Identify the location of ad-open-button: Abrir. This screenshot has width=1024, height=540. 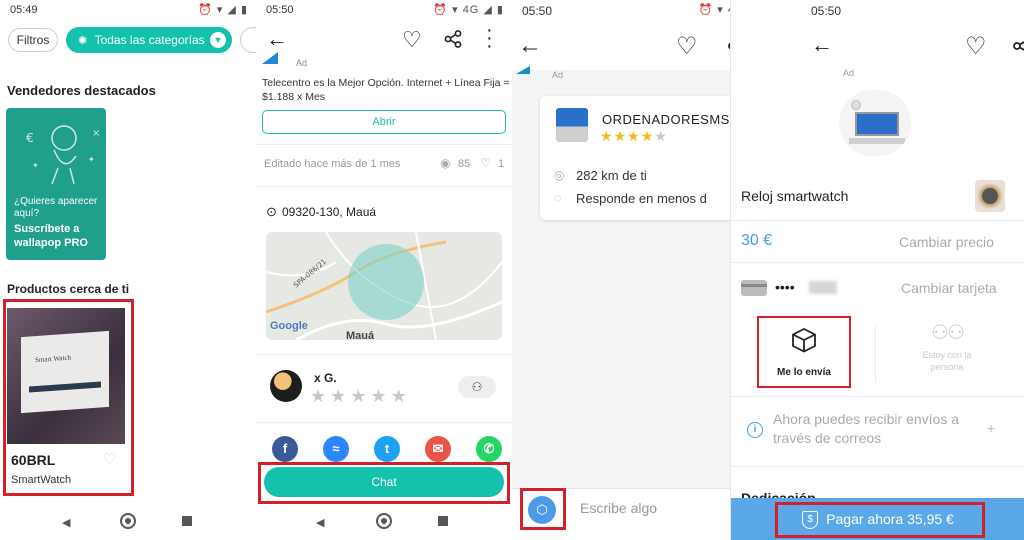
(384, 122).